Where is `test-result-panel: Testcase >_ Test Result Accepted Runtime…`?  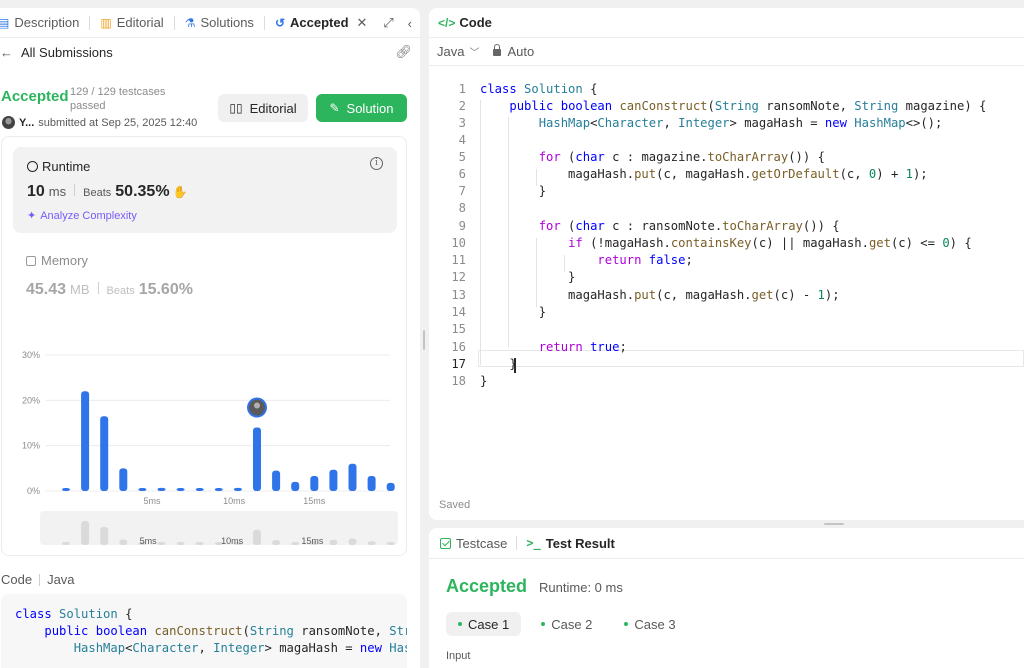
test-result-panel: Testcase >_ Test Result Accepted Runtime… is located at coordinates (726, 598).